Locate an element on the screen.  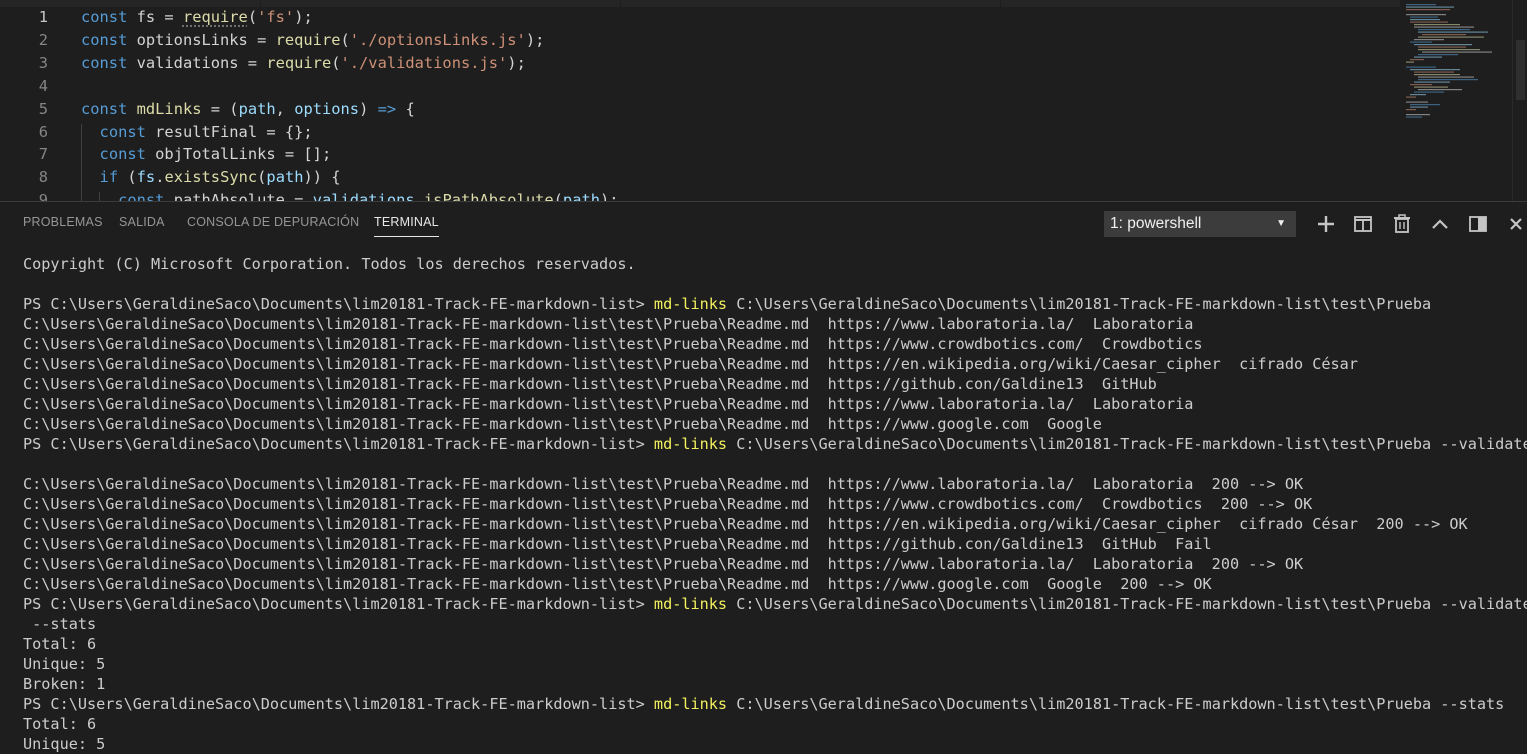
code-token: ) is located at coordinates (368, 108).